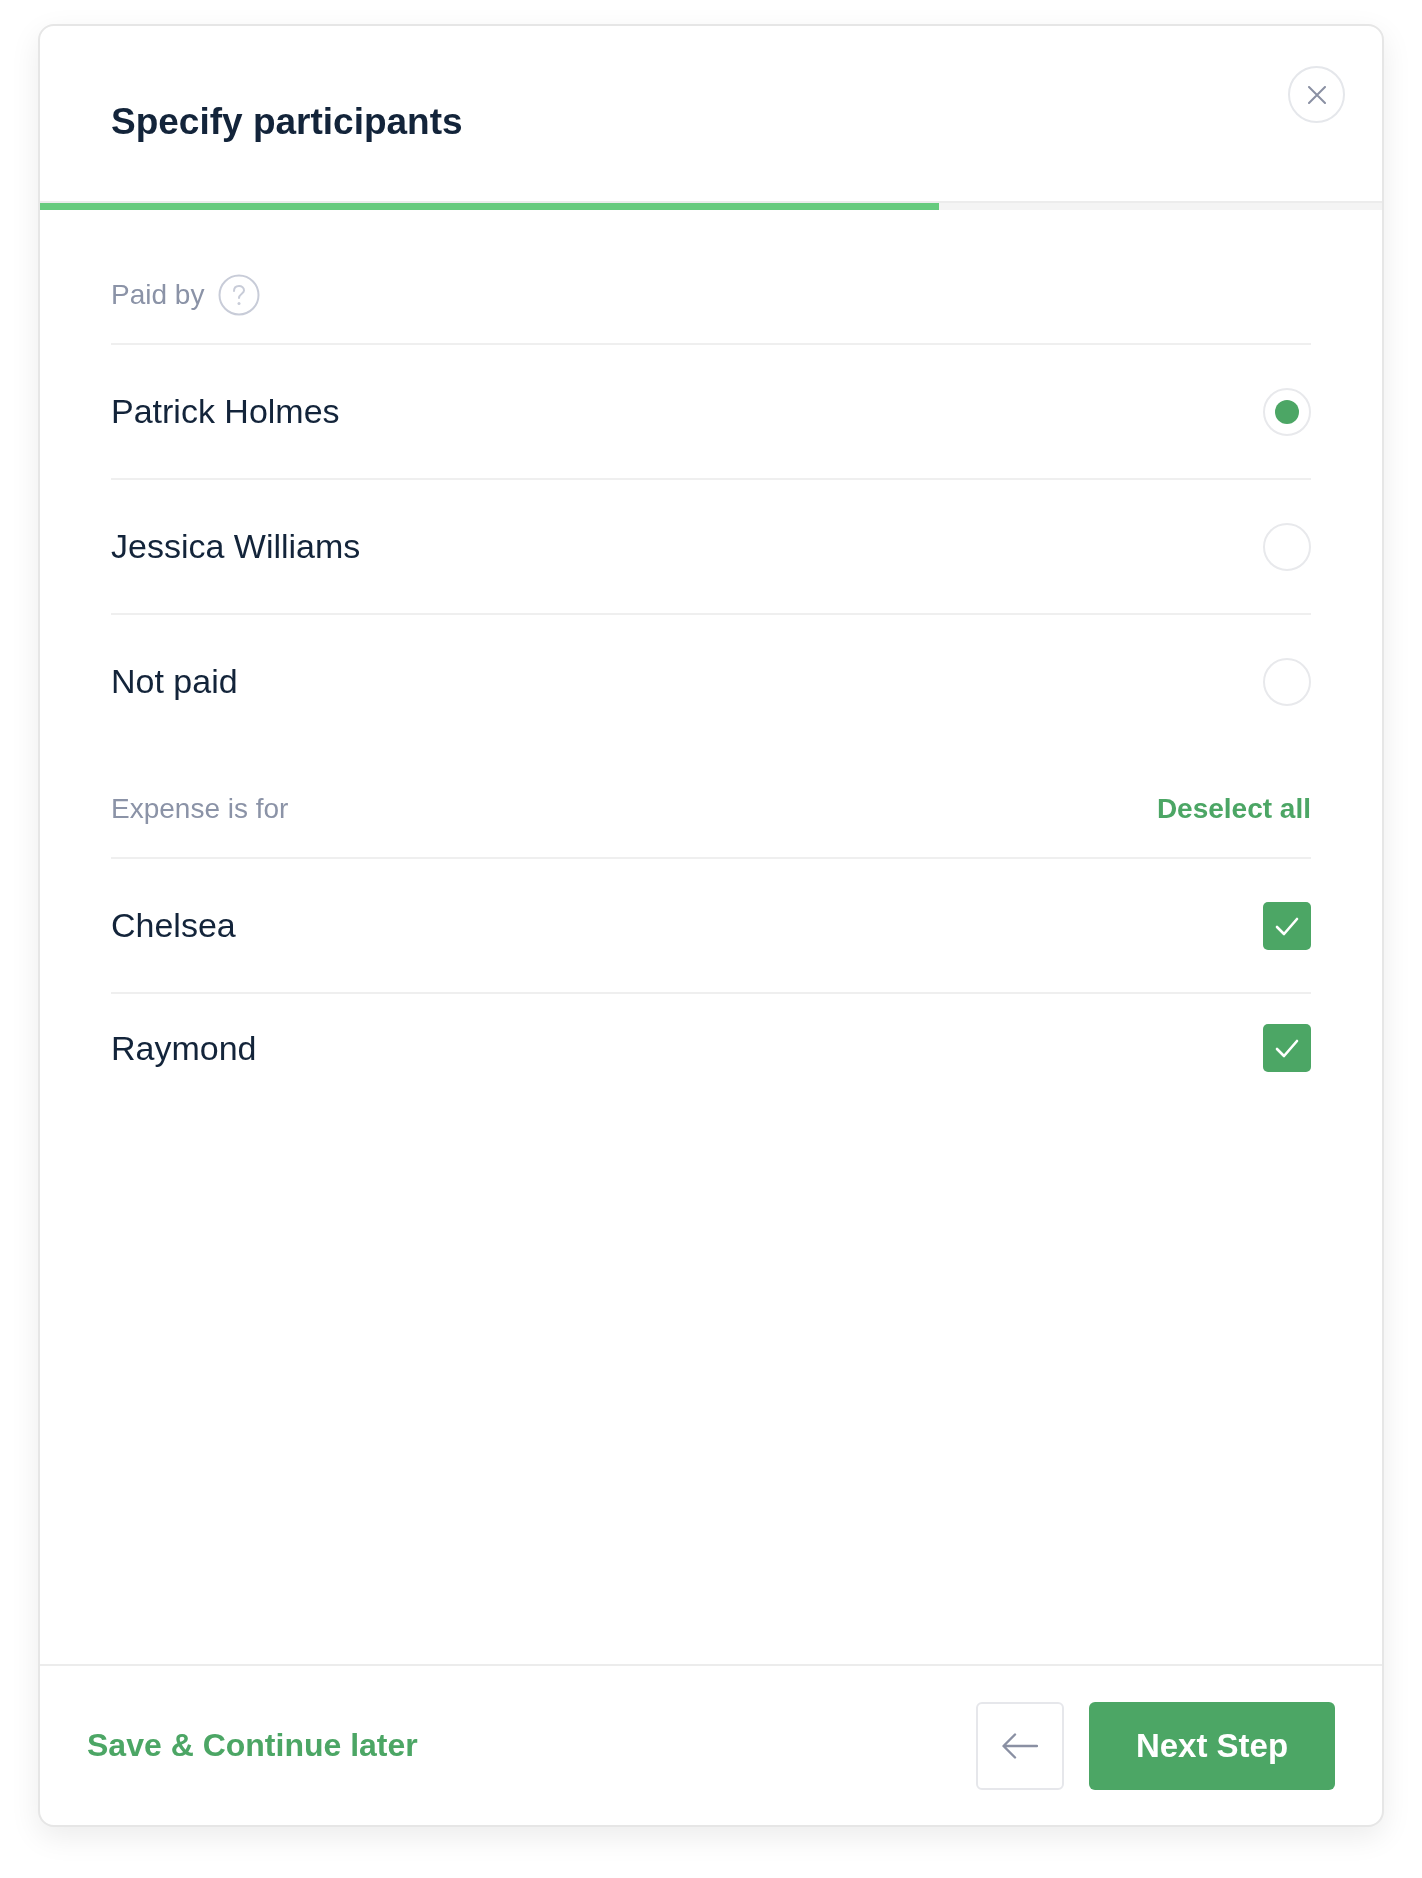 The height and width of the screenshot is (1878, 1422). What do you see at coordinates (174, 681) in the screenshot?
I see `payer-name: Not paid` at bounding box center [174, 681].